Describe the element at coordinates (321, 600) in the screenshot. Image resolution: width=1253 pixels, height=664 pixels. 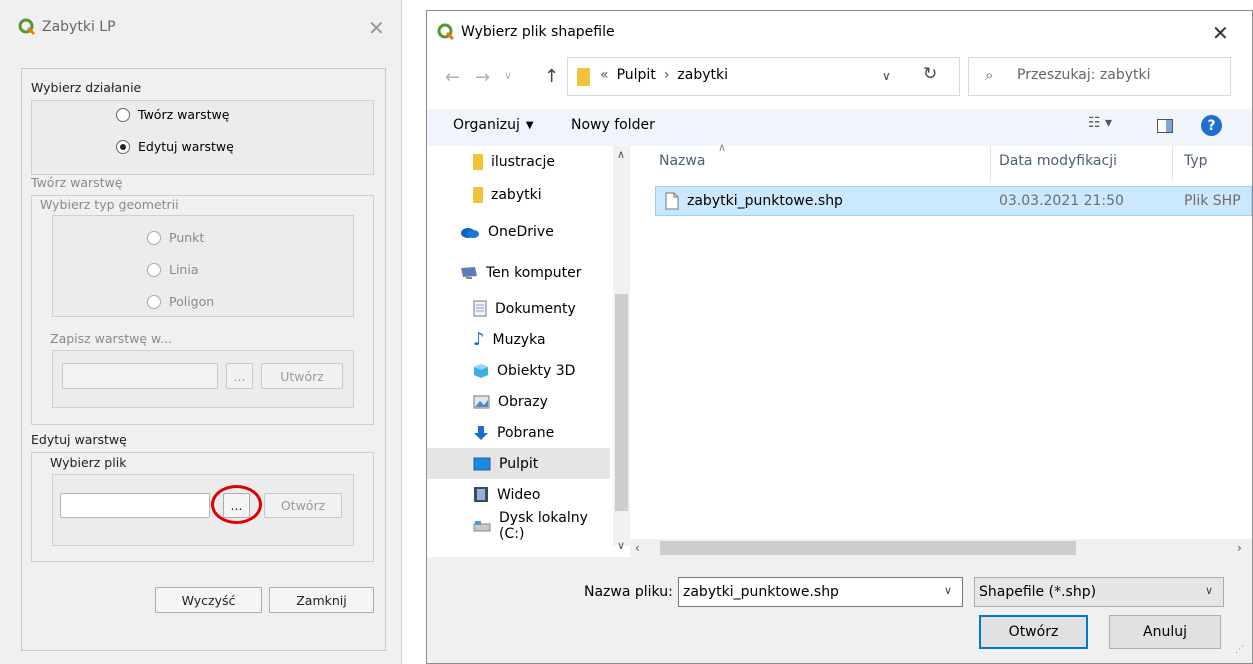
I see `close-button: Zamknij` at that location.